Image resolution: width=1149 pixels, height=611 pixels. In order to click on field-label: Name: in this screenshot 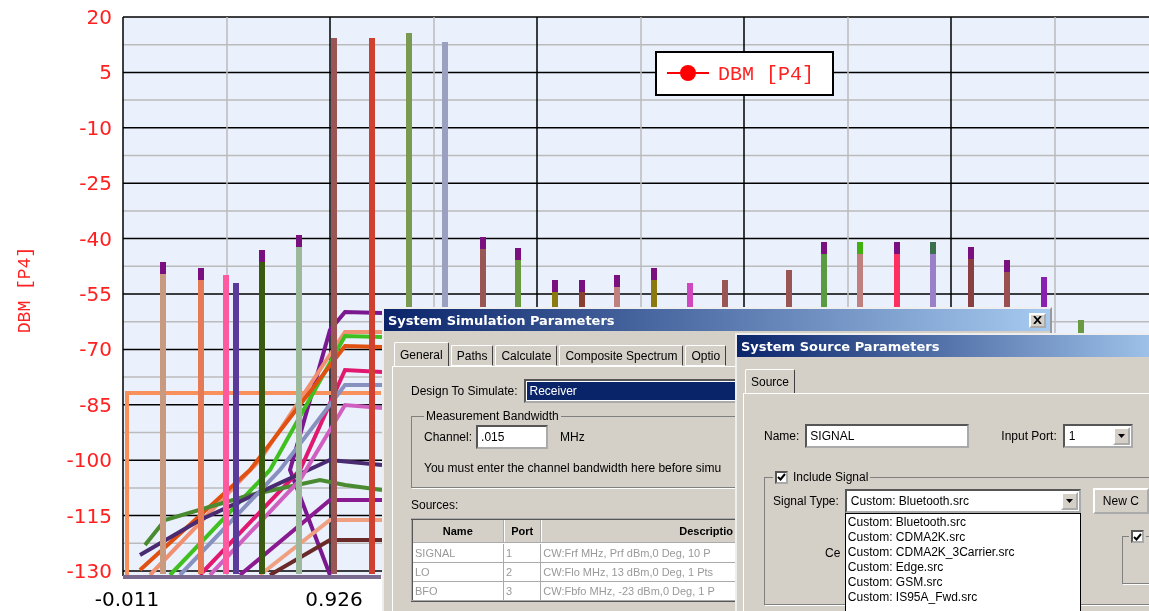, I will do `click(782, 436)`.